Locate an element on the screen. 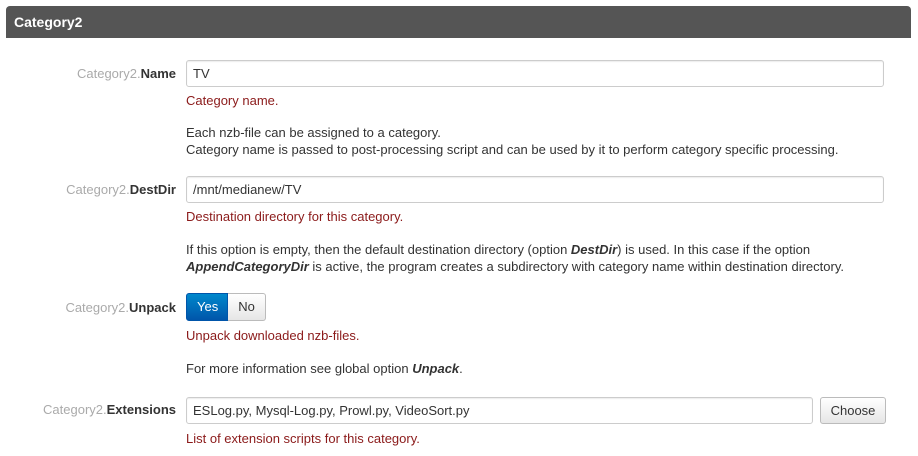 The image size is (918, 456). unpack-label-key: Unpack is located at coordinates (152, 307).